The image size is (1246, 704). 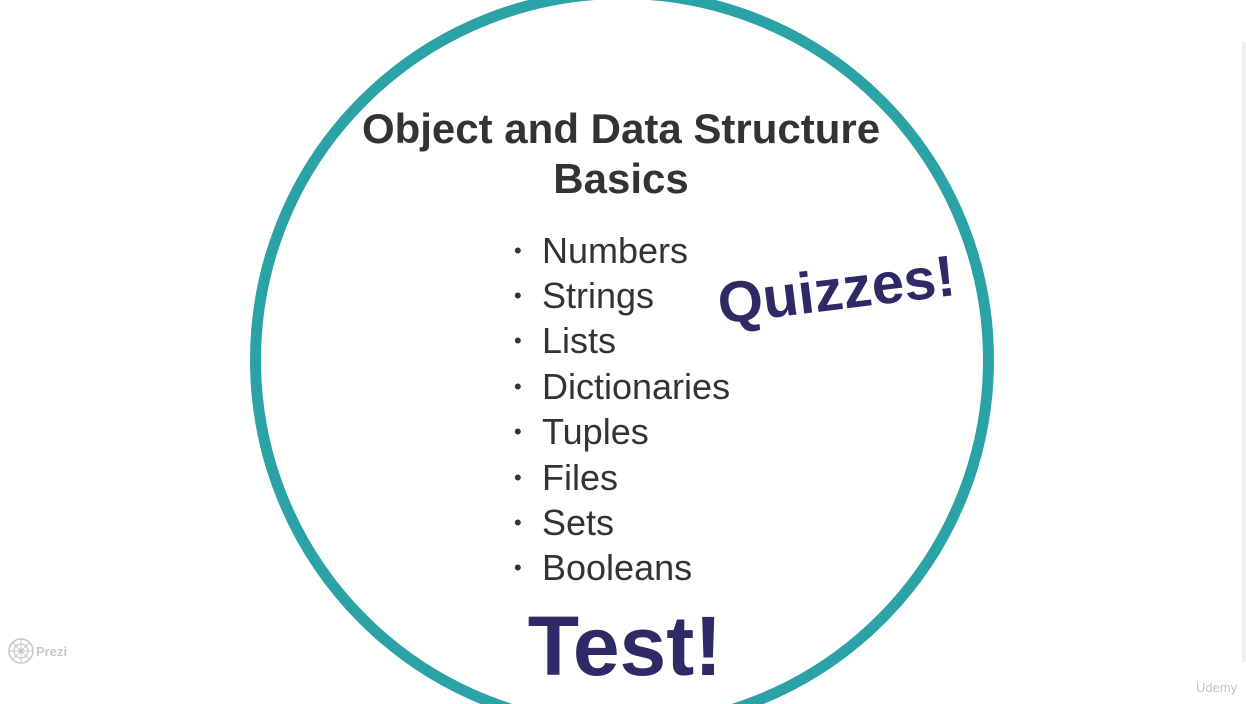 I want to click on list-item: • Sets, so click(x=622, y=522).